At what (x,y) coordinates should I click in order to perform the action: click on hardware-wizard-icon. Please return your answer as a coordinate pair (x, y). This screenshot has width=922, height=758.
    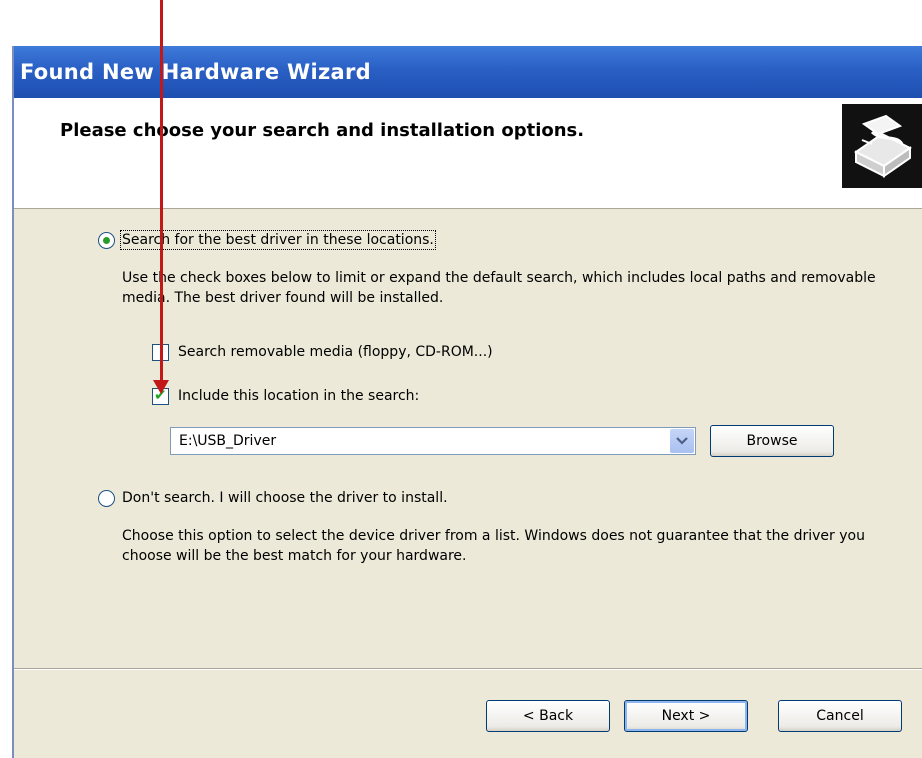
    Looking at the image, I should click on (882, 146).